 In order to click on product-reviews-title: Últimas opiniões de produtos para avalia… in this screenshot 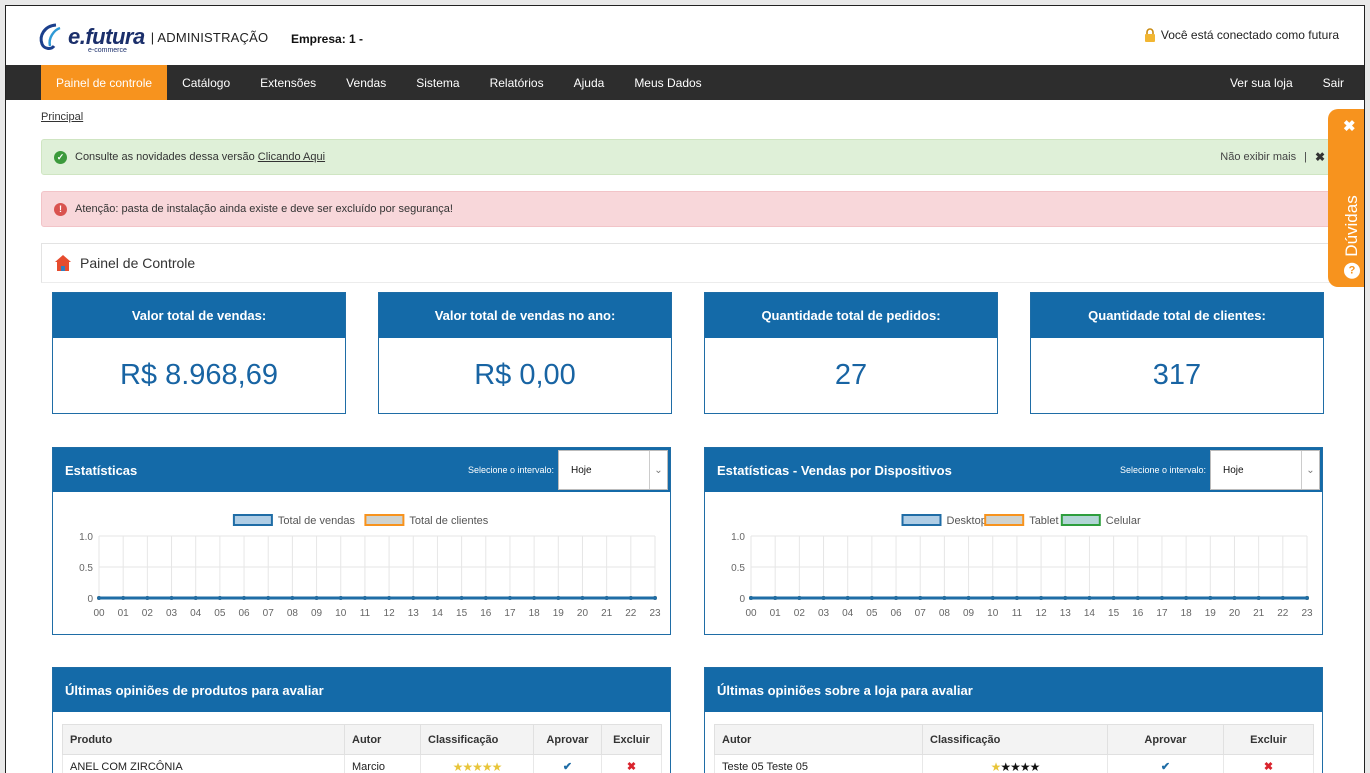, I will do `click(361, 690)`.